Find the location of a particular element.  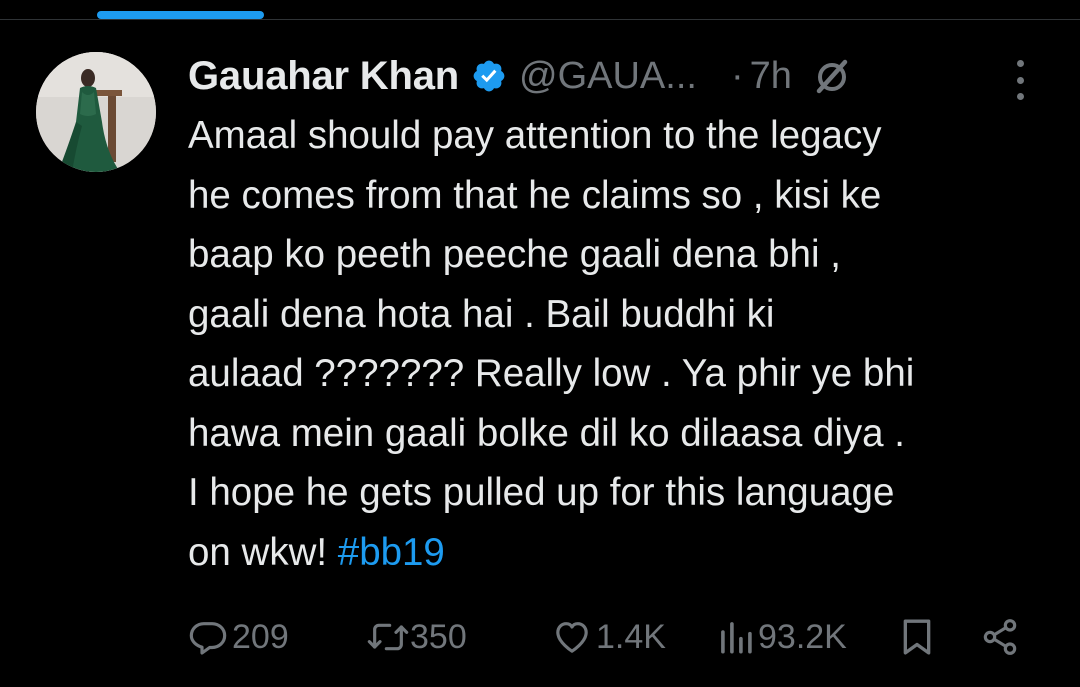

hashtag-link: #bb19 is located at coordinates (391, 552).